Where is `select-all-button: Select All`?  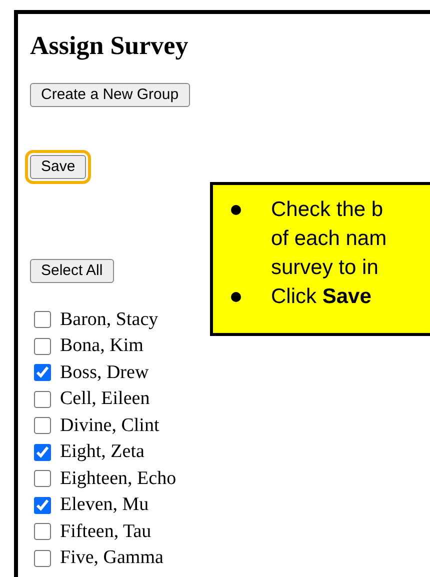 select-all-button: Select All is located at coordinates (72, 270).